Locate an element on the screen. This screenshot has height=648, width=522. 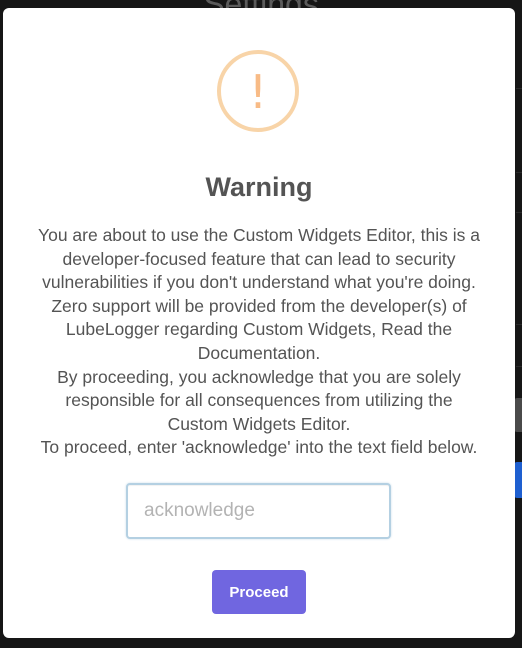
warning-icon: ! is located at coordinates (258, 91).